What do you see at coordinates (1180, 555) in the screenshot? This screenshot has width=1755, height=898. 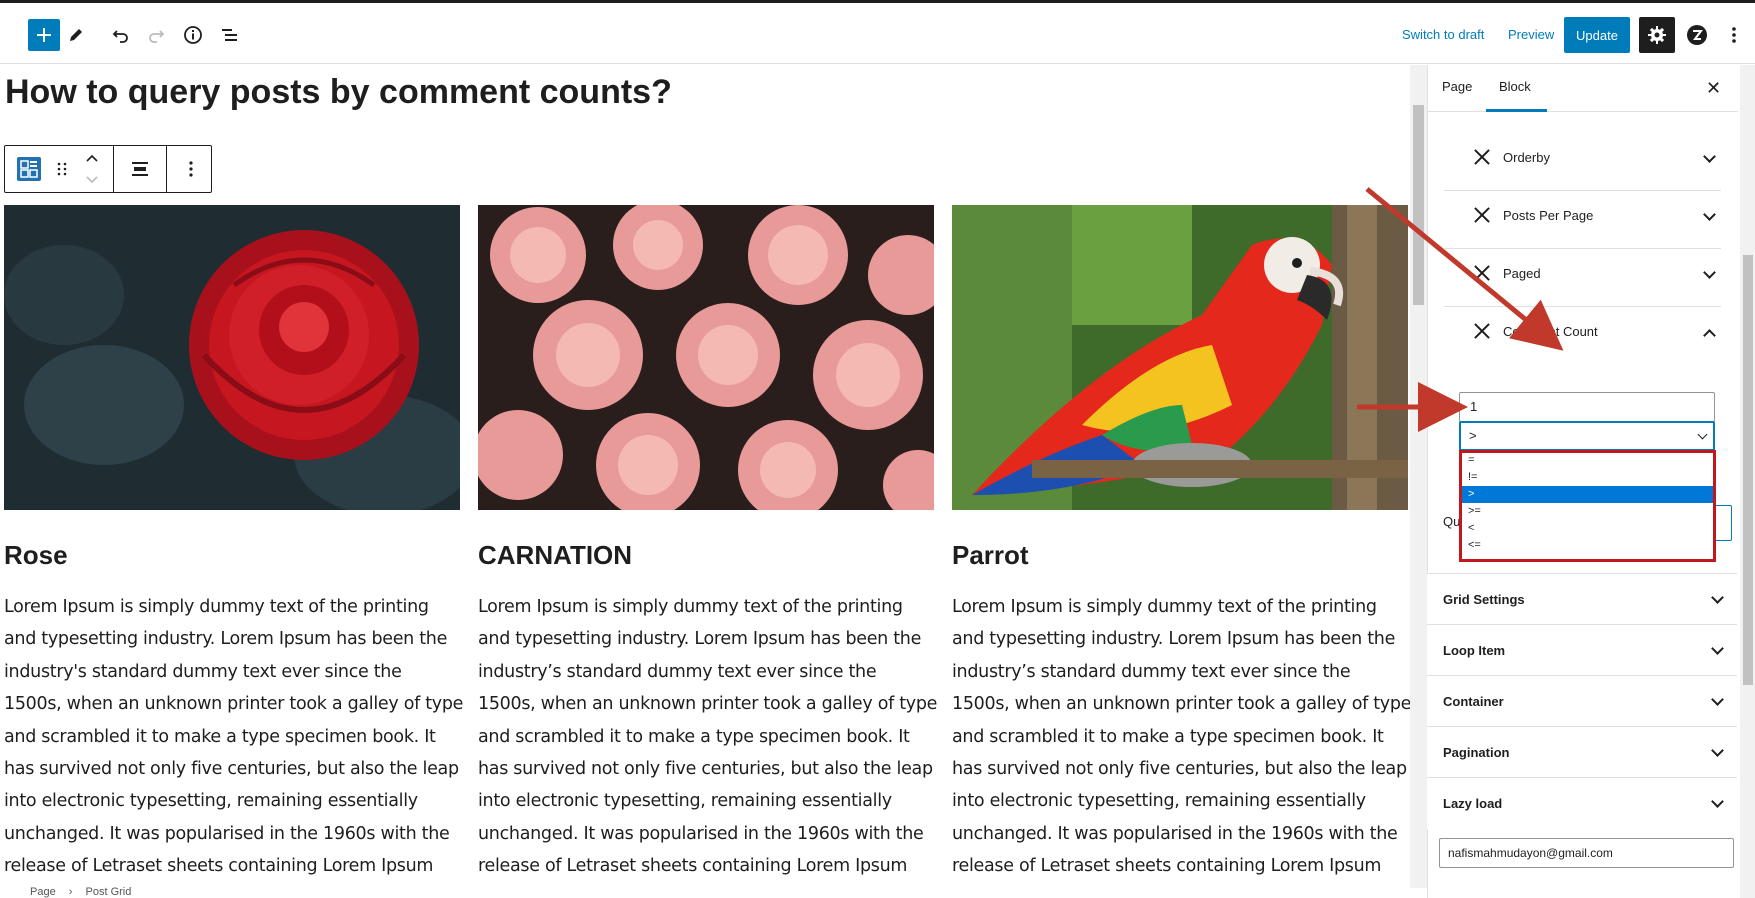 I see `post-title: Parrot` at bounding box center [1180, 555].